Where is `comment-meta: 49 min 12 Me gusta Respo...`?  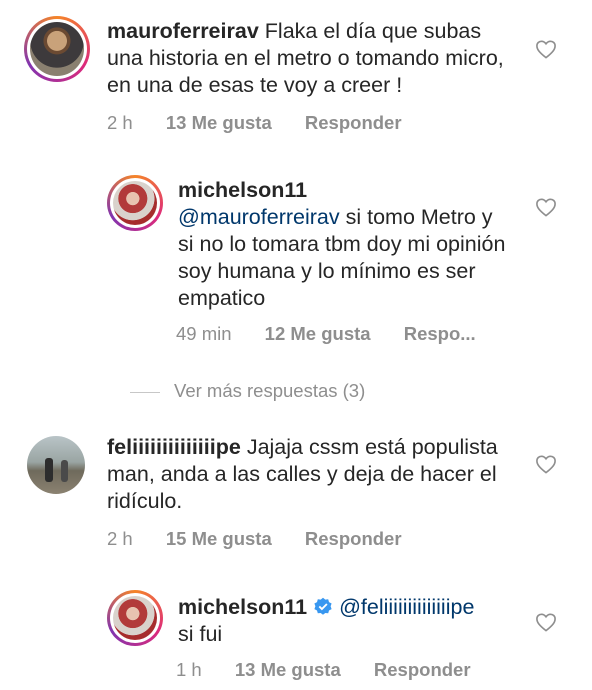
comment-meta: 49 min 12 Me gusta Respo... is located at coordinates (340, 334).